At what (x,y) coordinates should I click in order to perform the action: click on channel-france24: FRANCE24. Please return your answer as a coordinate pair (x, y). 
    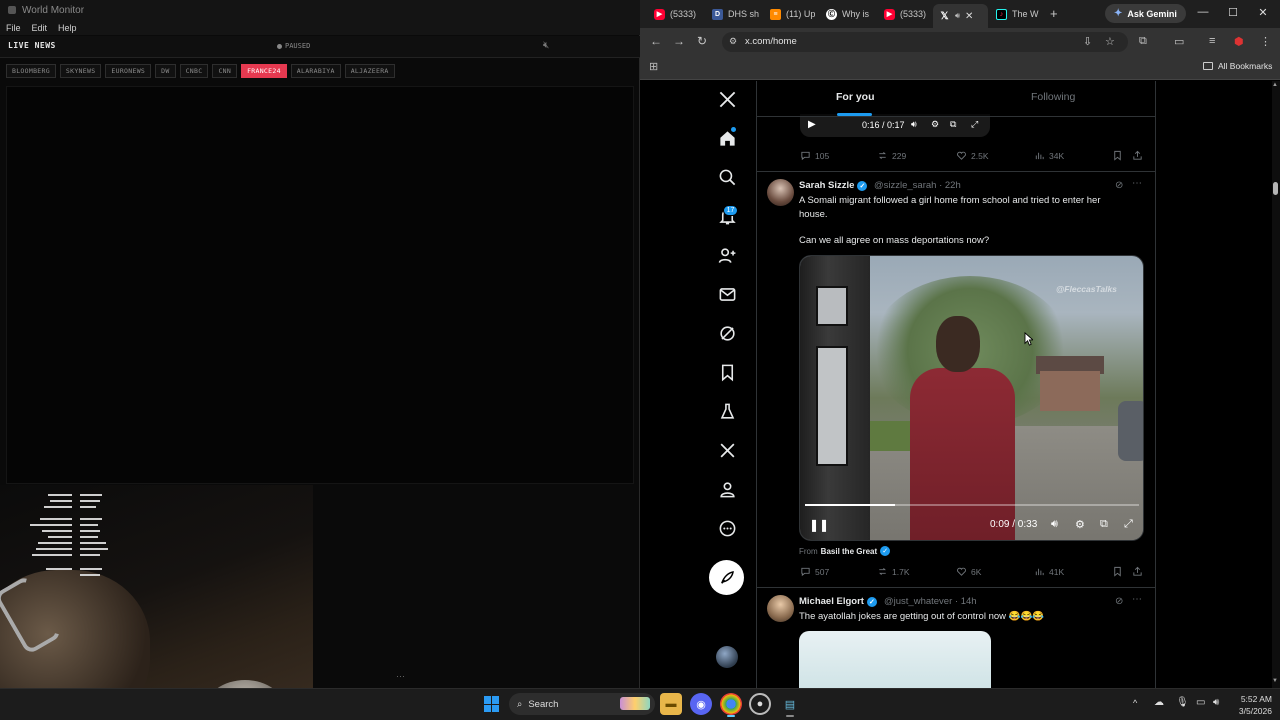
    Looking at the image, I should click on (264, 71).